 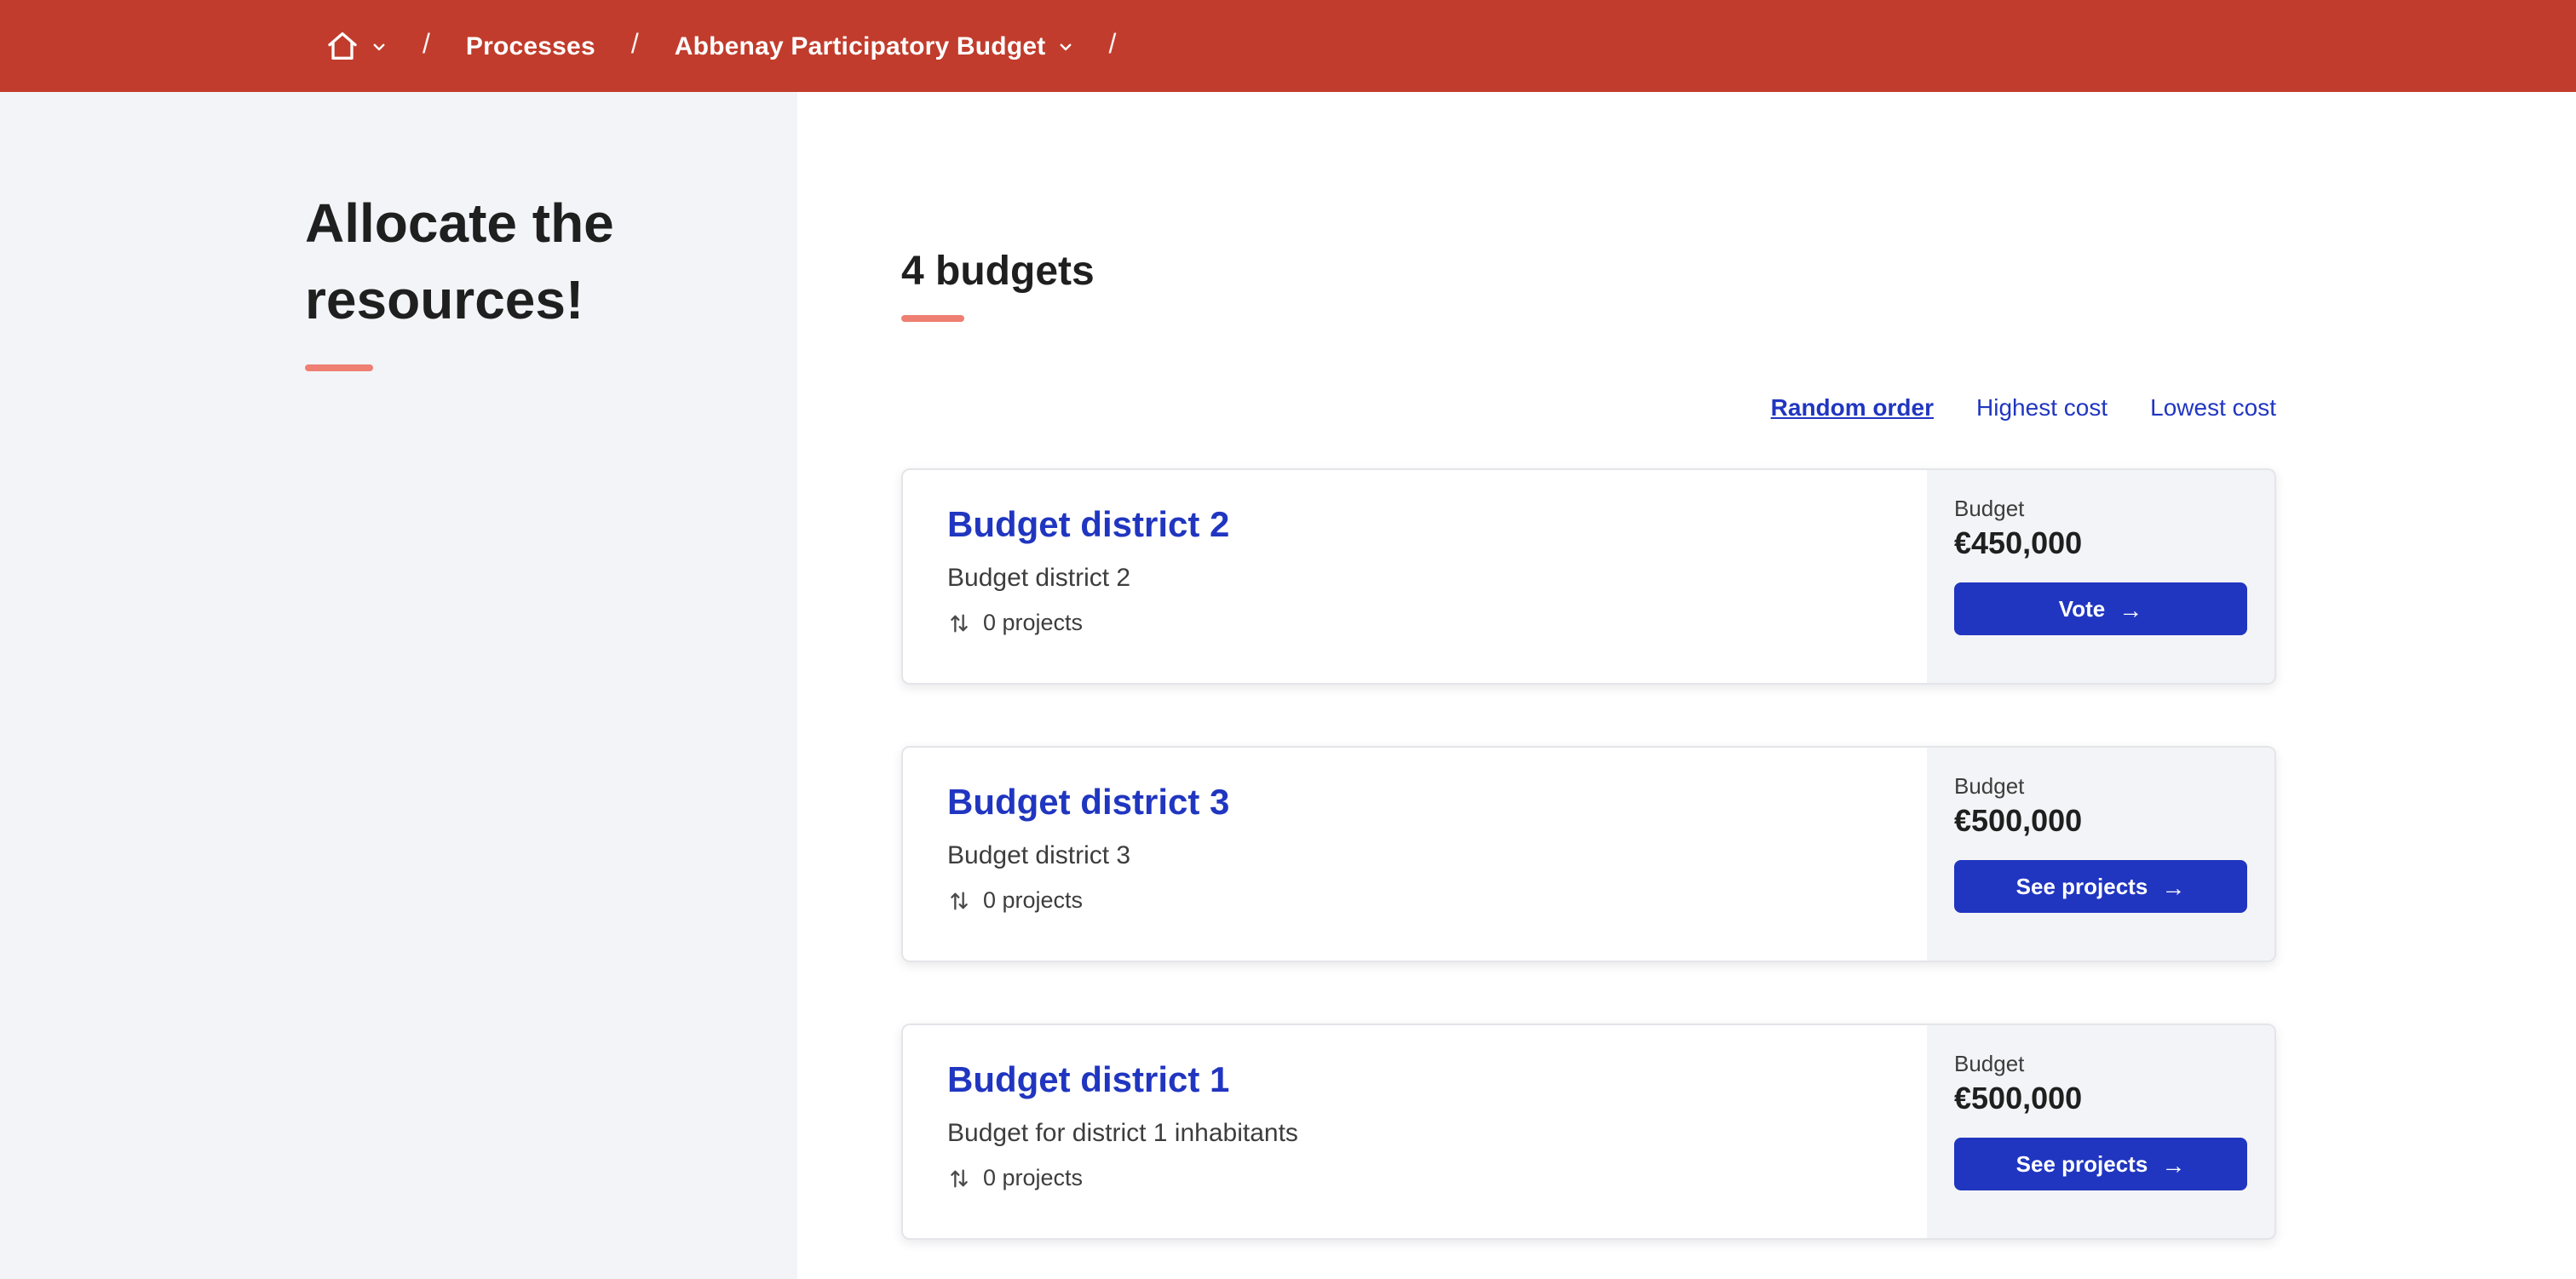 What do you see at coordinates (998, 272) in the screenshot?
I see `budgets-count-heading: 4 budgets` at bounding box center [998, 272].